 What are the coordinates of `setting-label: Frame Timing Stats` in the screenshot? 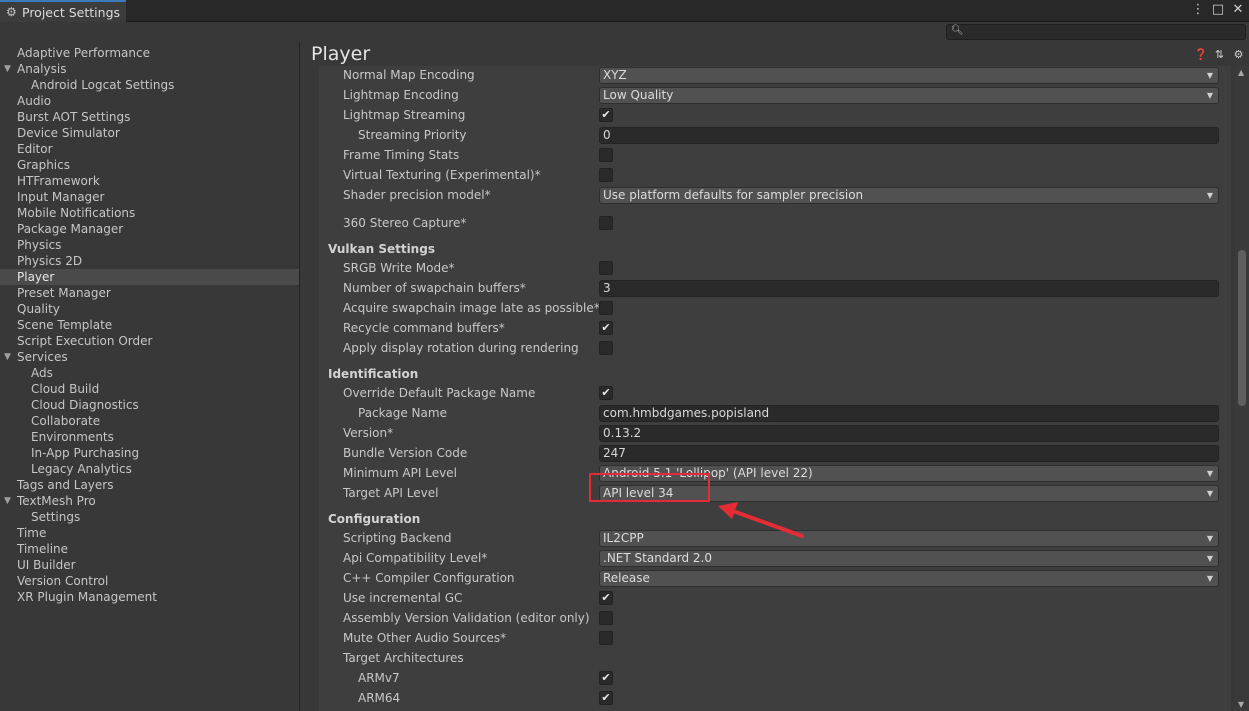 It's located at (401, 155).